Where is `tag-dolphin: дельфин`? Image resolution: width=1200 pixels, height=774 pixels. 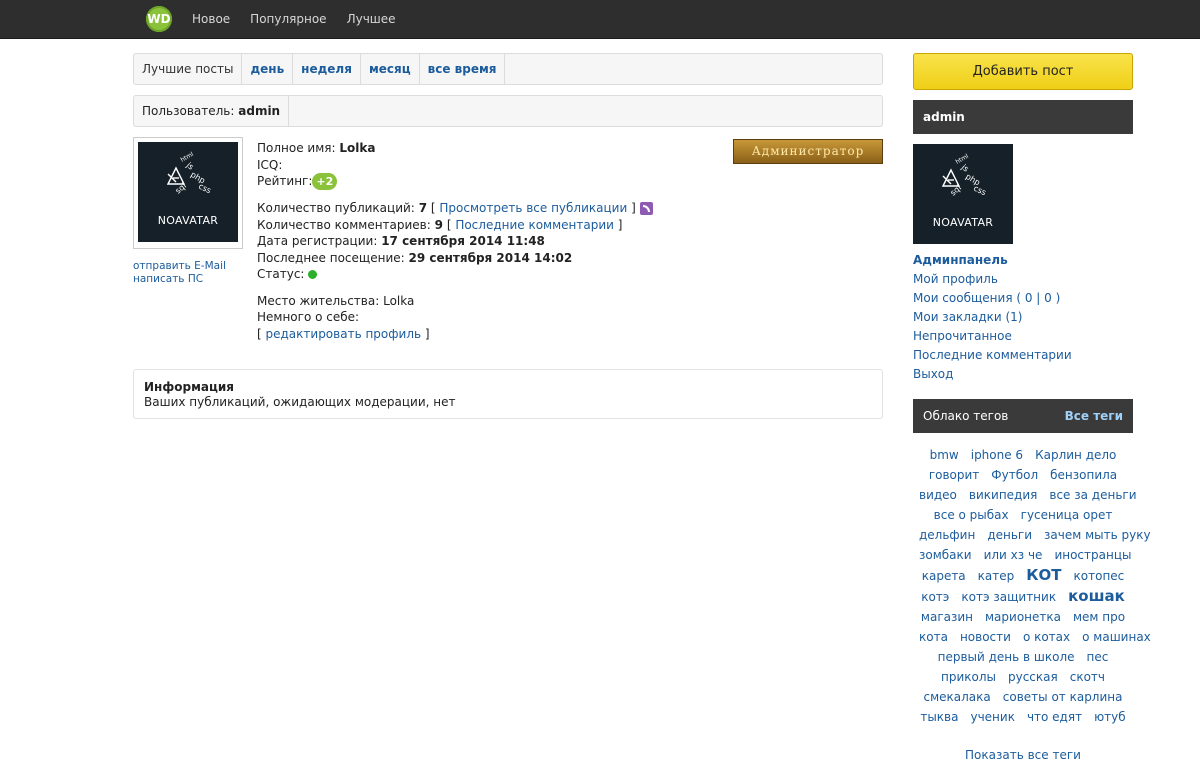 tag-dolphin: дельфин is located at coordinates (947, 535).